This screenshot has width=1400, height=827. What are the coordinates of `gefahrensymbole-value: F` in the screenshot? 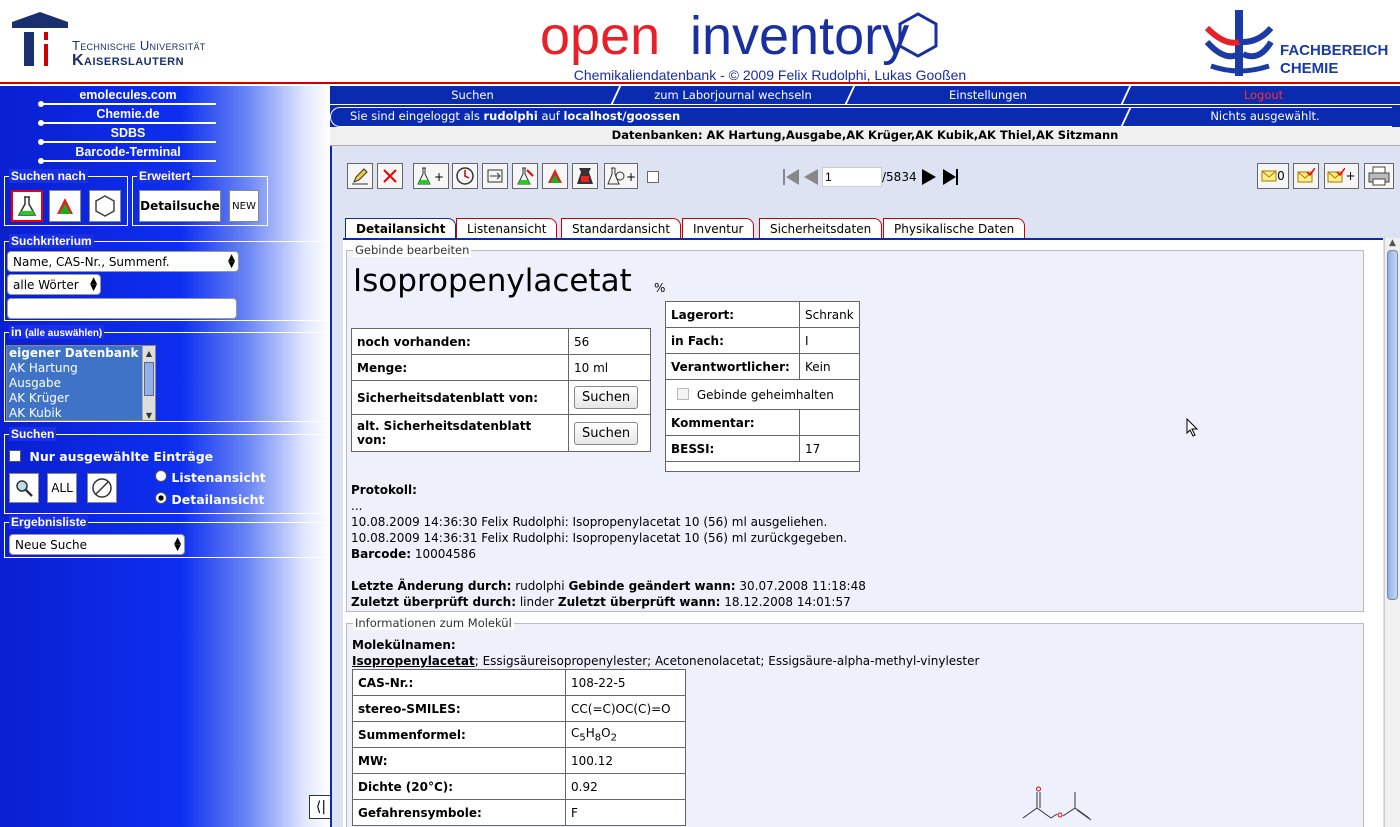 It's located at (625, 813).